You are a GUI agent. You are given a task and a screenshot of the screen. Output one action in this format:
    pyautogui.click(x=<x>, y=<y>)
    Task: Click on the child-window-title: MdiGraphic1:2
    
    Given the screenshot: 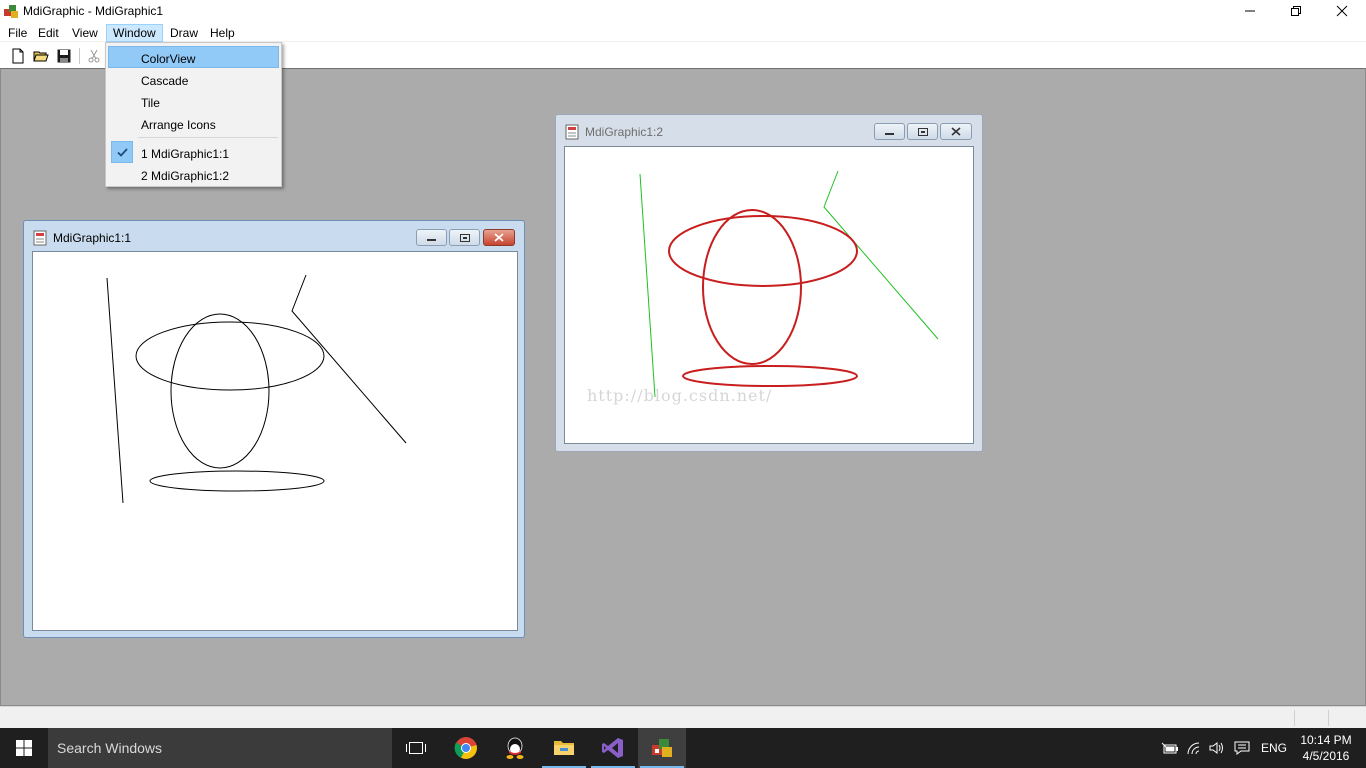 What is the action you would take?
    pyautogui.click(x=624, y=132)
    